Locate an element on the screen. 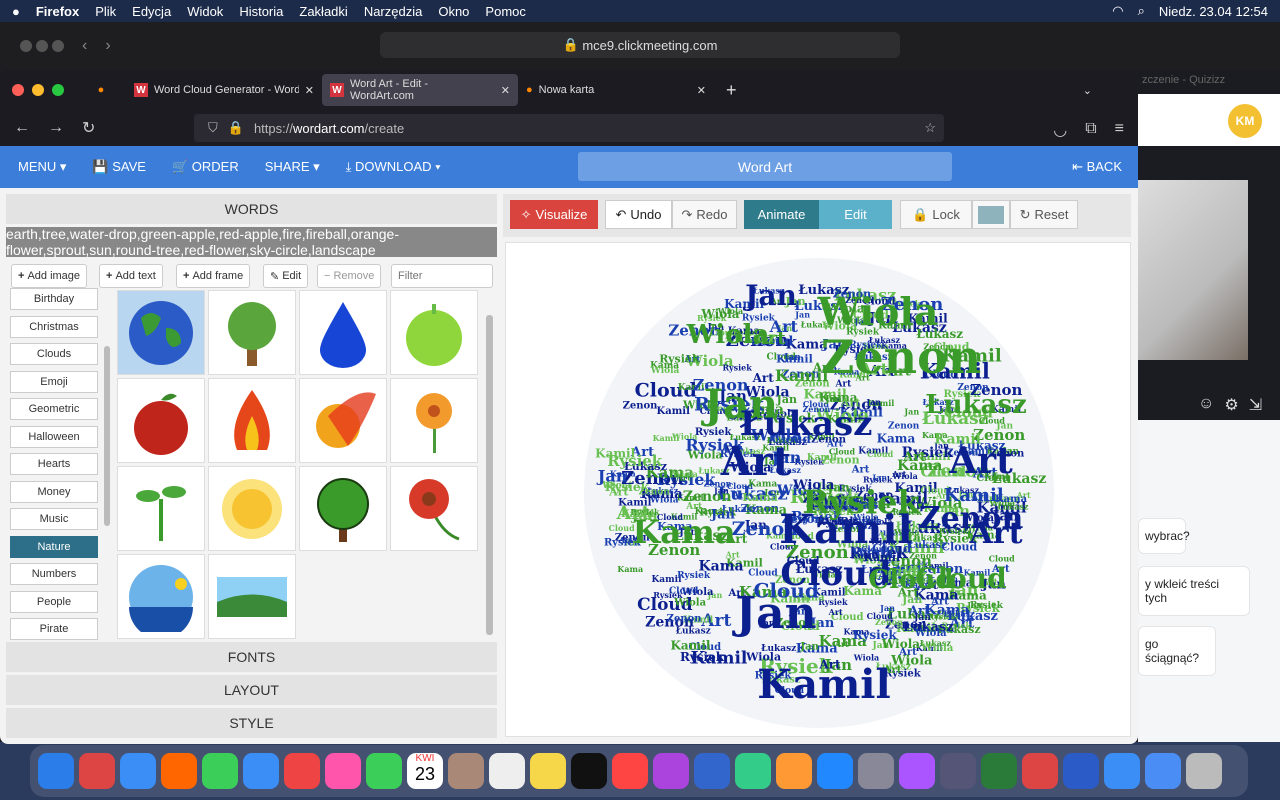 This screenshot has height=800, width=1280. animate-button: Animate is located at coordinates (781, 214).